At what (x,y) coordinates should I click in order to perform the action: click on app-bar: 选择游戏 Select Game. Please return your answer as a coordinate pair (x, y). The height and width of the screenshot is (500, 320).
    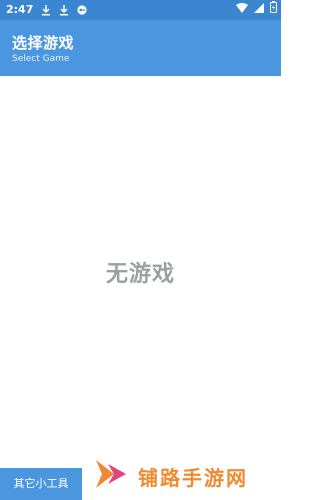
    Looking at the image, I should click on (140, 48).